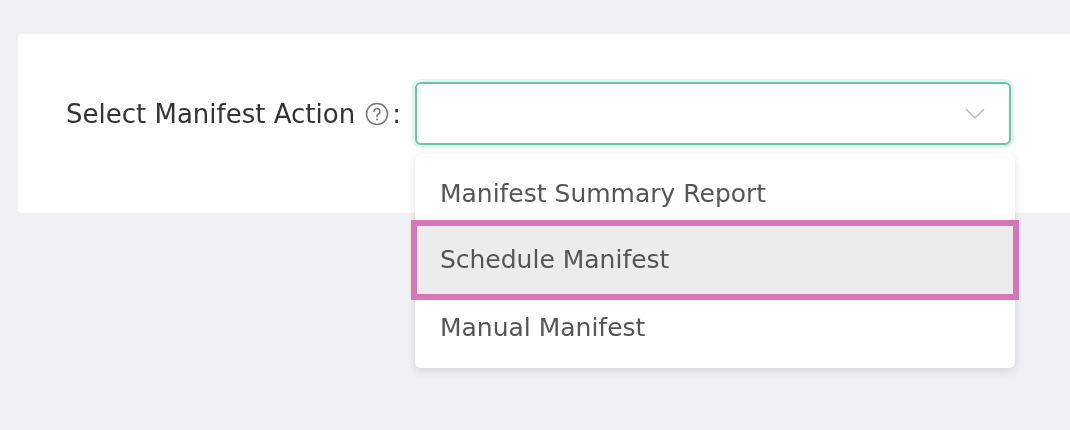 This screenshot has width=1070, height=430. I want to click on select-field, so click(712, 113).